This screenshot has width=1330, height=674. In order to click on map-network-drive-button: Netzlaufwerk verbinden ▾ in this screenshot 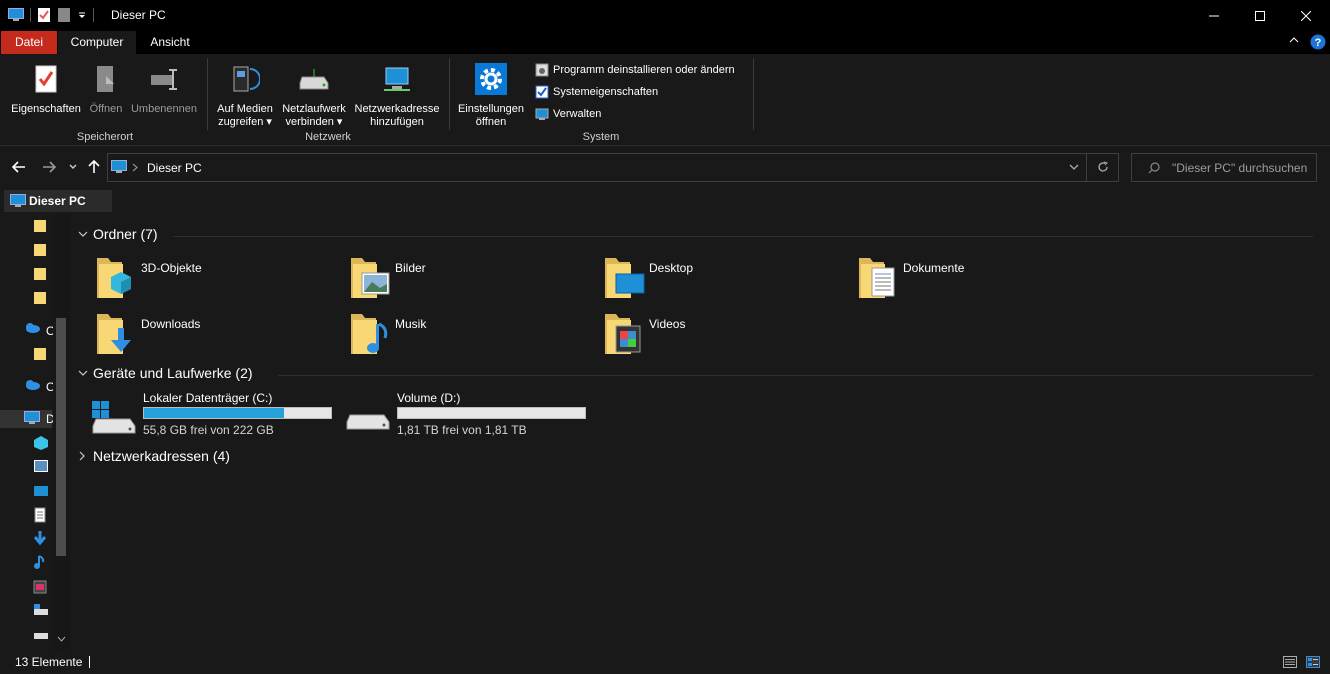, I will do `click(314, 93)`.